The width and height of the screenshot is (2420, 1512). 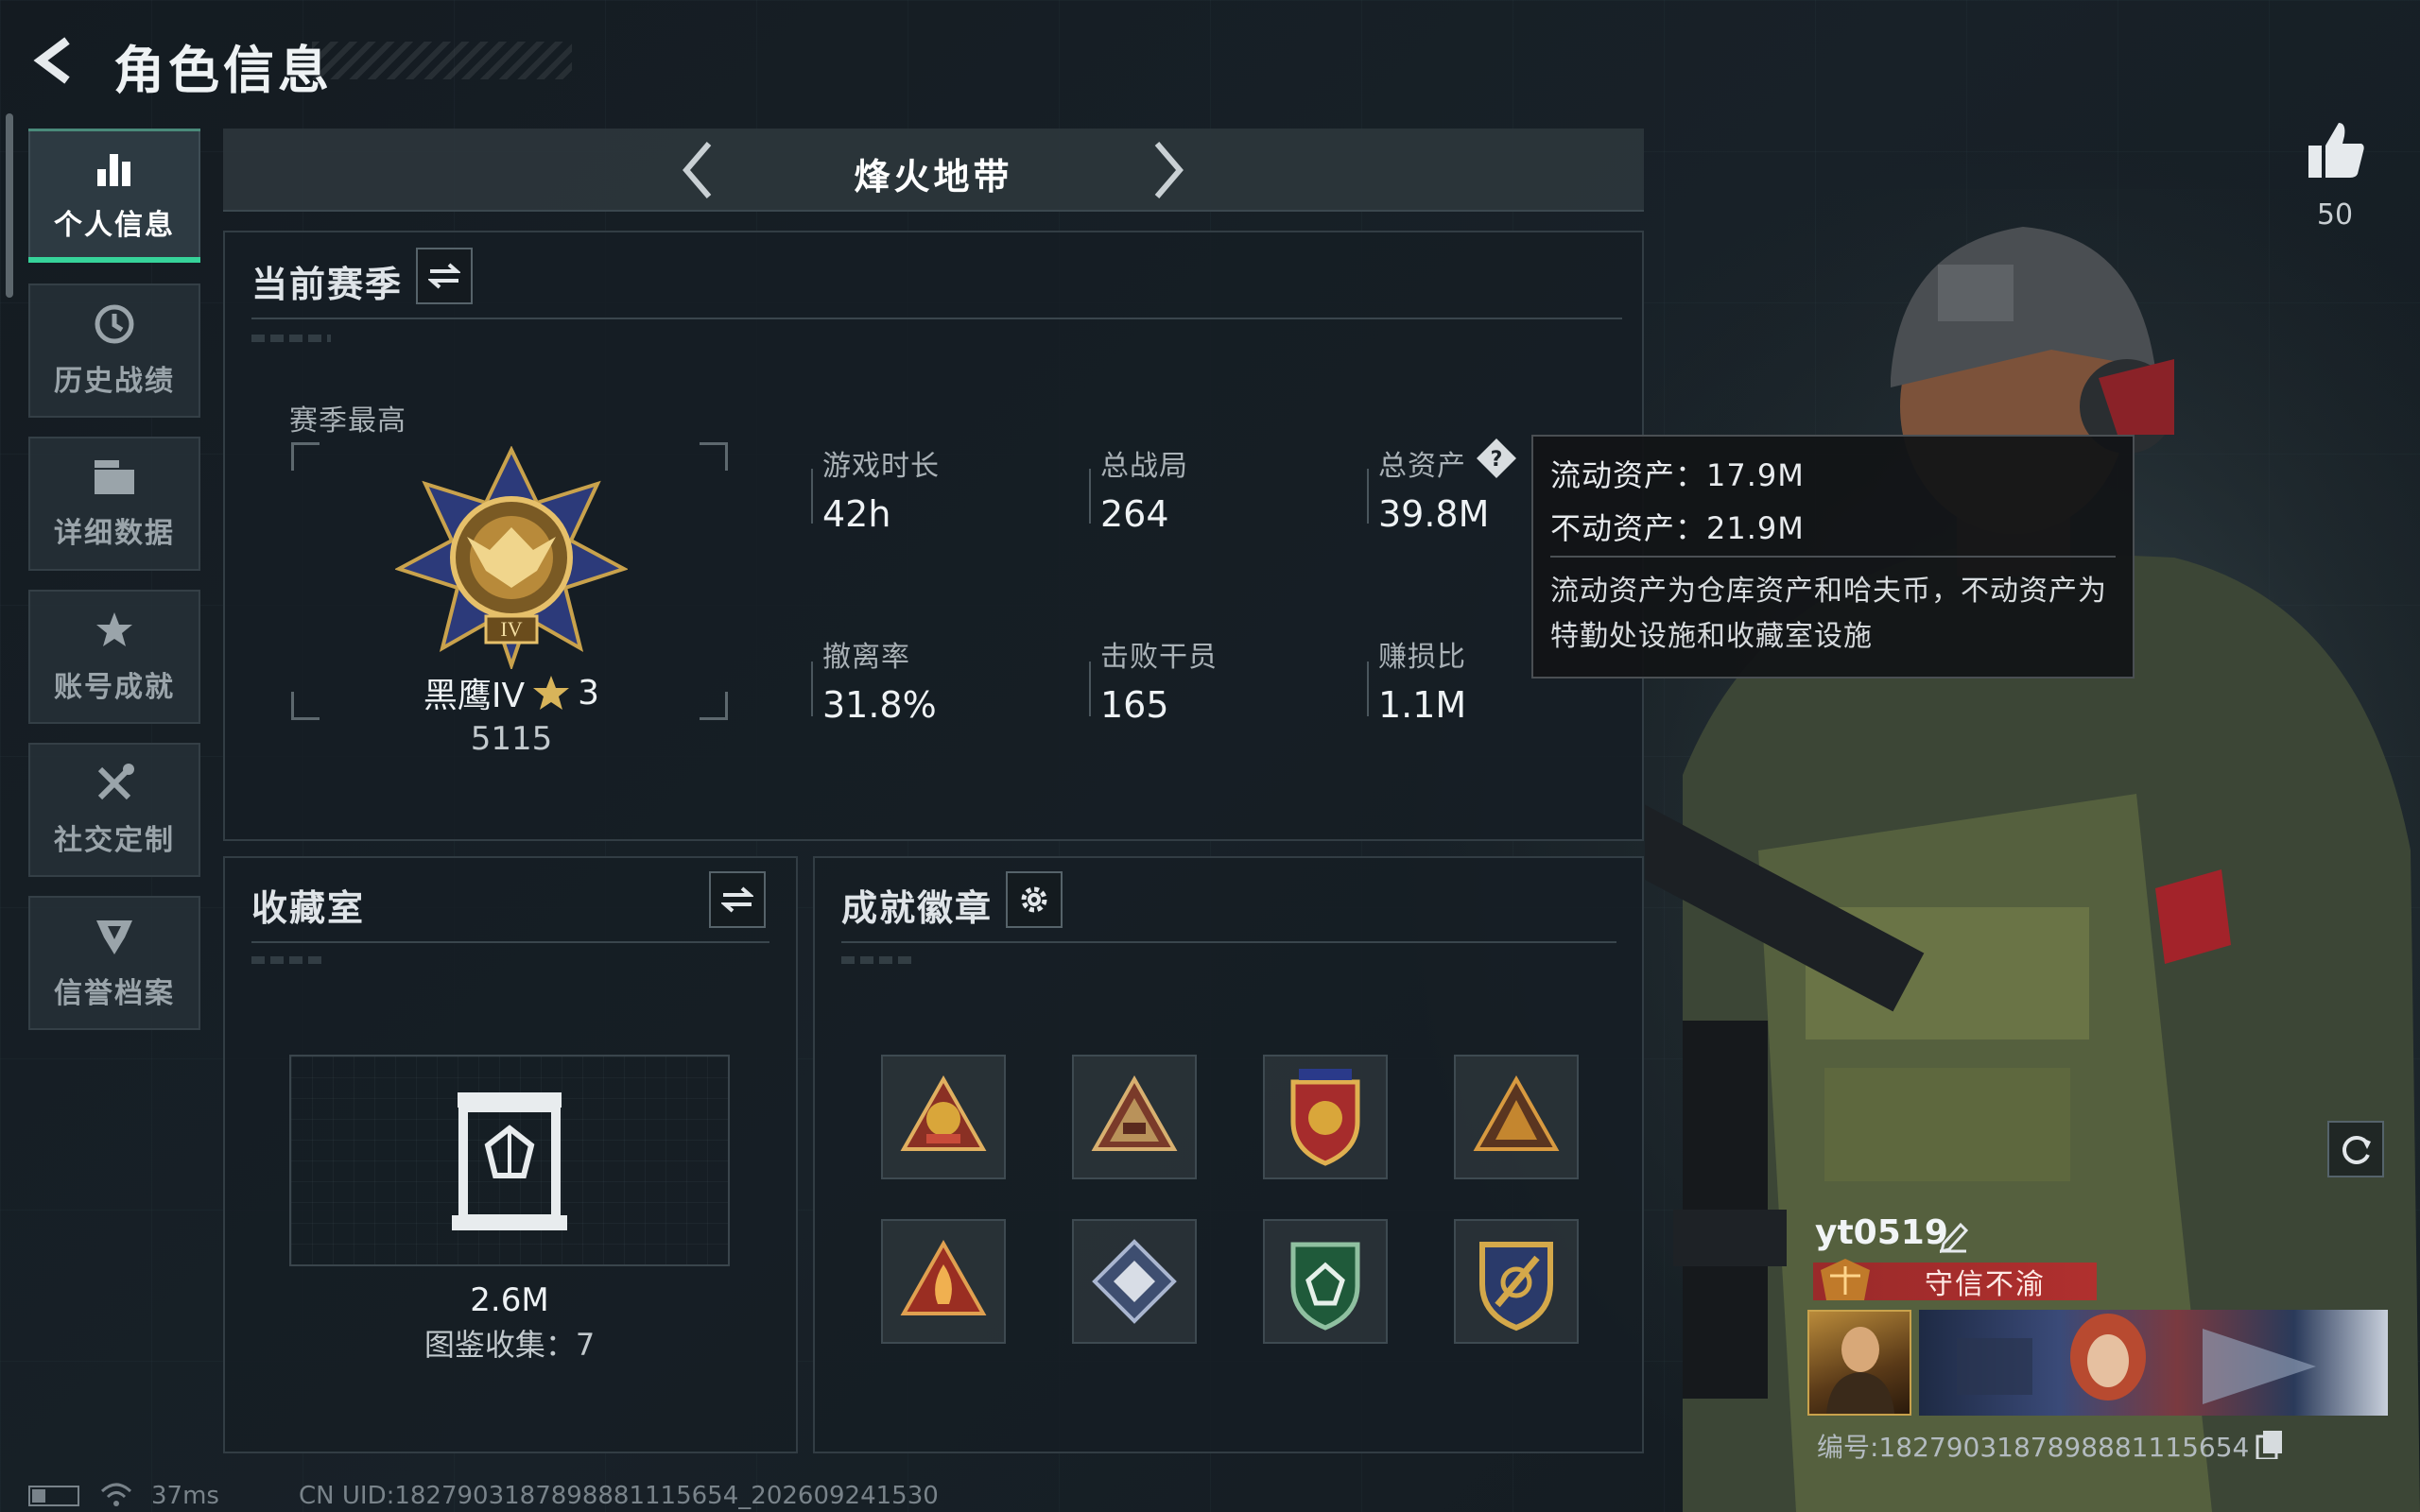 I want to click on badges-settings-button, so click(x=1034, y=899).